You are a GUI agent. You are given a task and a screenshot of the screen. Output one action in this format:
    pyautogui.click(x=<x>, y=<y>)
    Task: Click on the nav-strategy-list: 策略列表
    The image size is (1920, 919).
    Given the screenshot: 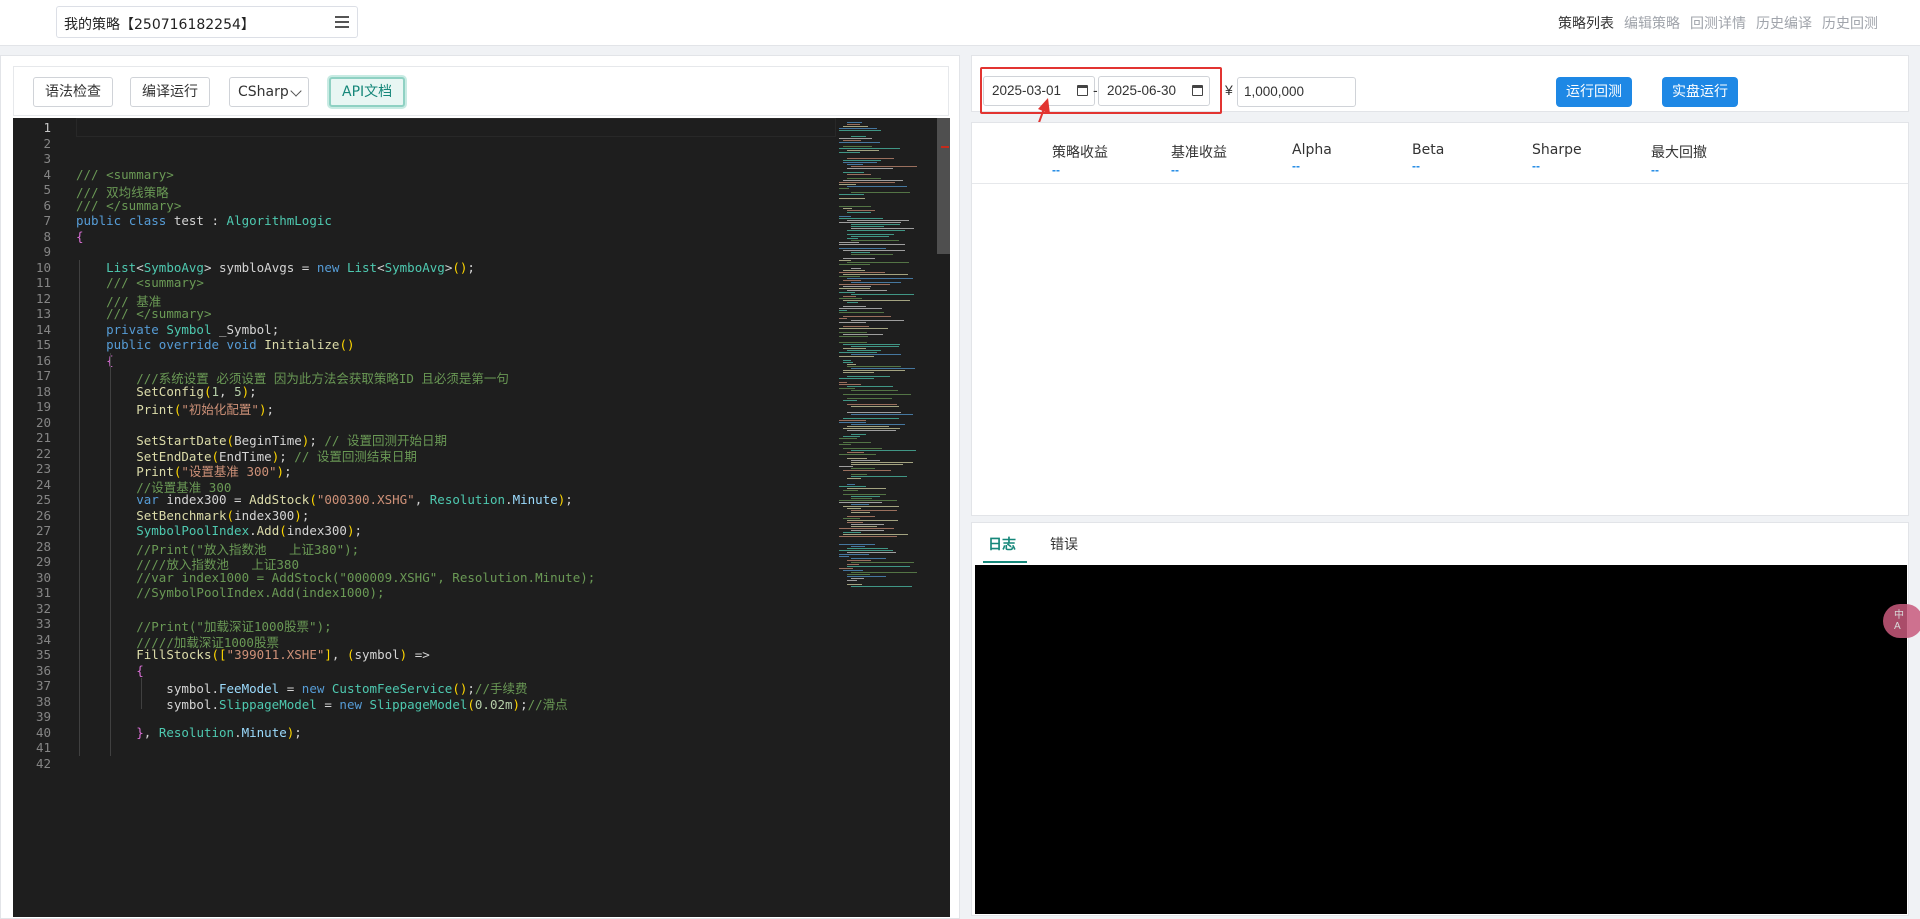 What is the action you would take?
    pyautogui.click(x=1586, y=23)
    